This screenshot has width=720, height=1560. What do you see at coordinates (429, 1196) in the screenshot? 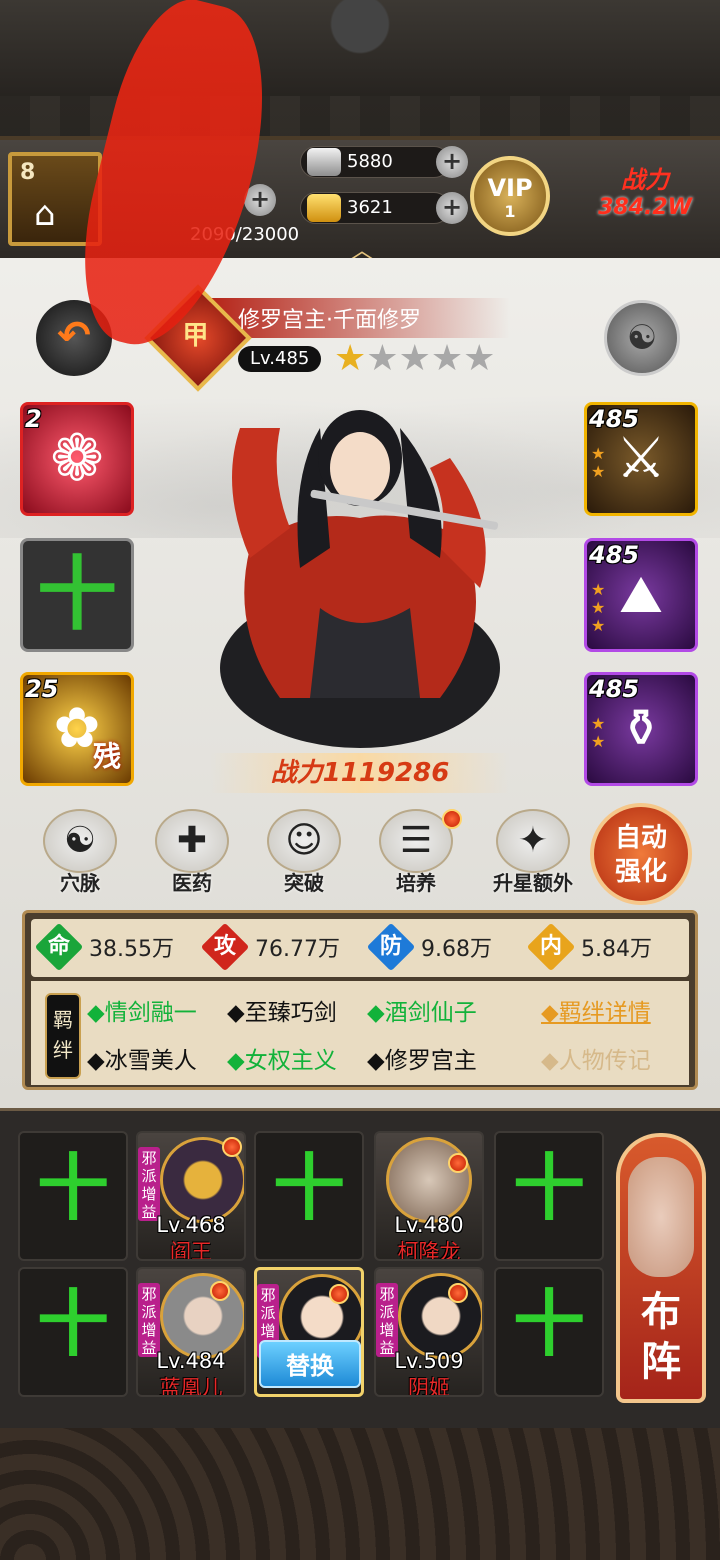
I see `formation-hero-slot: Lv.480 柯降龙` at bounding box center [429, 1196].